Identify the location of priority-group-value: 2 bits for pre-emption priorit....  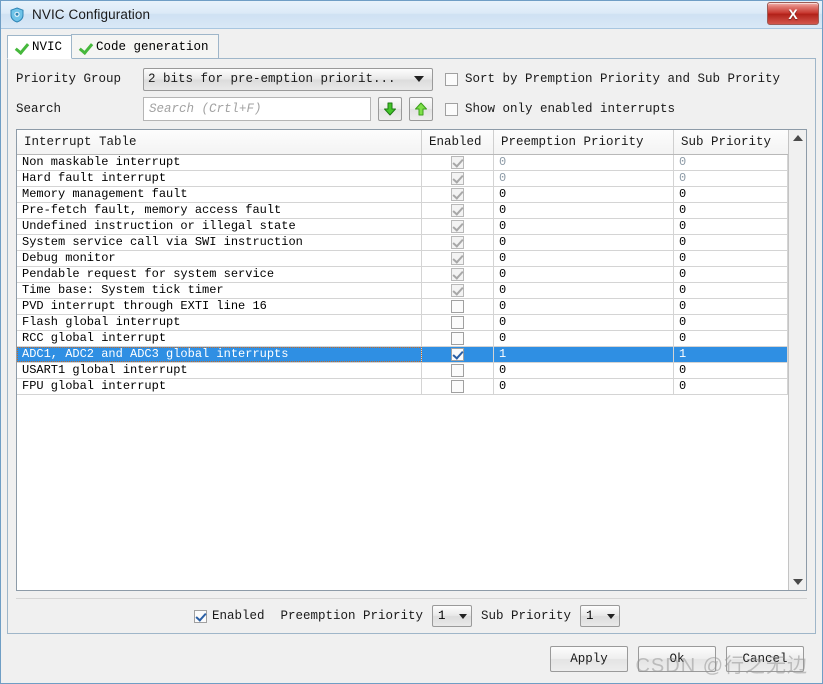
(272, 79).